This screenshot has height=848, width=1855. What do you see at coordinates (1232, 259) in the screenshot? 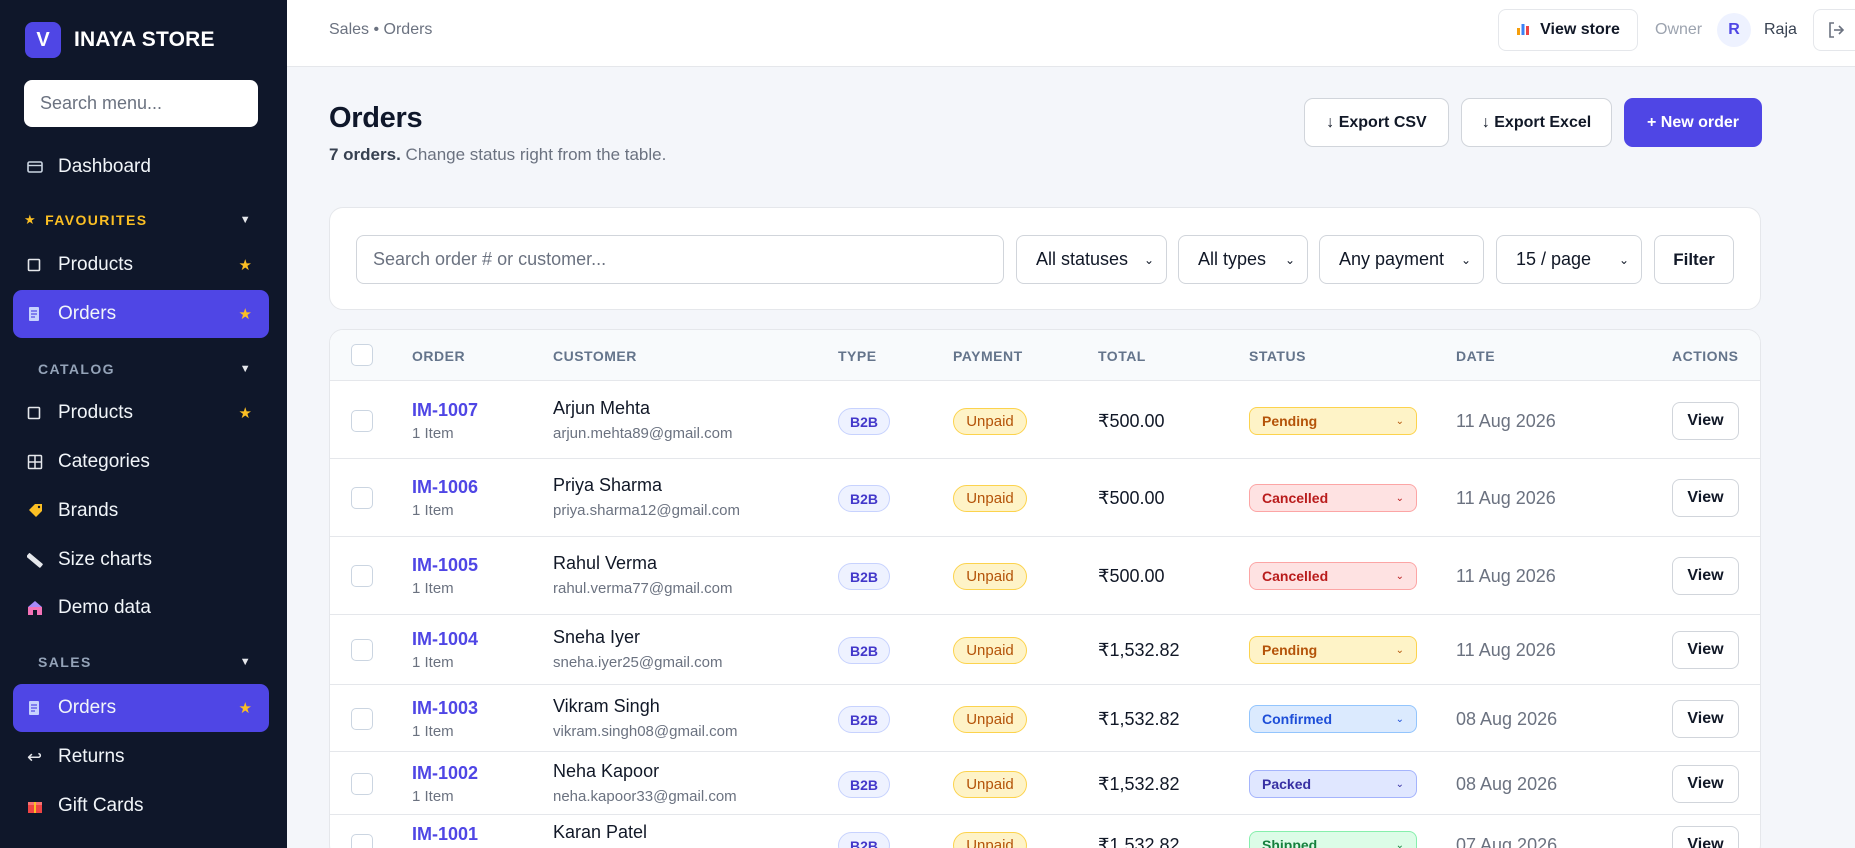
I see `select-value: All types` at bounding box center [1232, 259].